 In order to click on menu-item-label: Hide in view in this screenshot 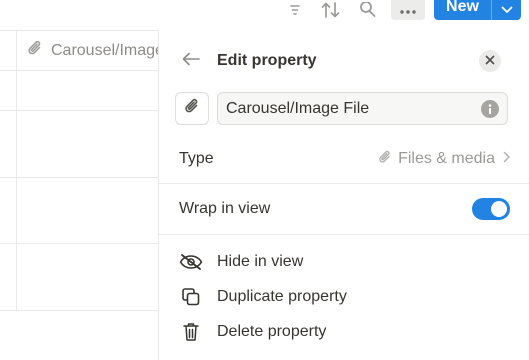, I will do `click(260, 261)`.